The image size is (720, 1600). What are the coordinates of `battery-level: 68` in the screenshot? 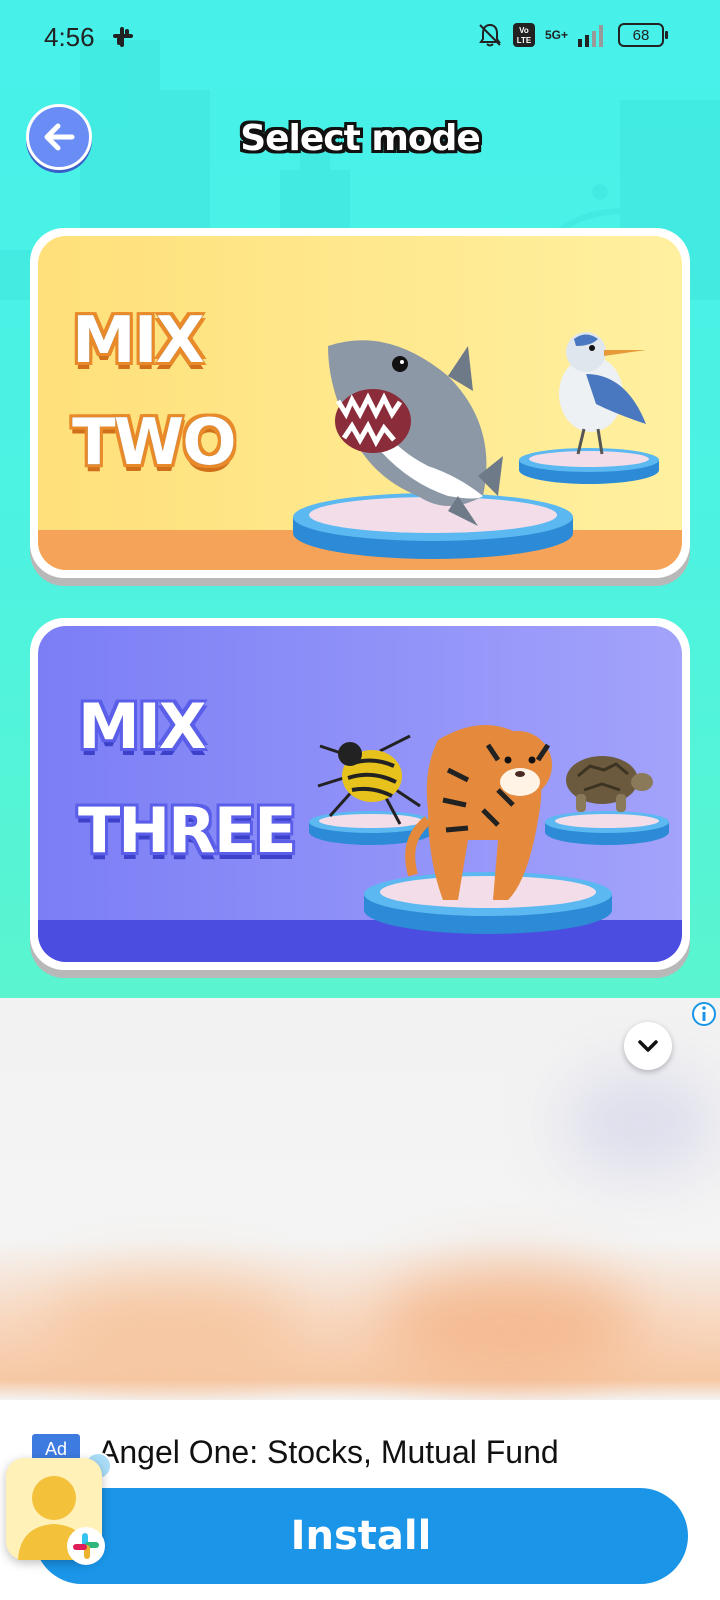 It's located at (641, 35).